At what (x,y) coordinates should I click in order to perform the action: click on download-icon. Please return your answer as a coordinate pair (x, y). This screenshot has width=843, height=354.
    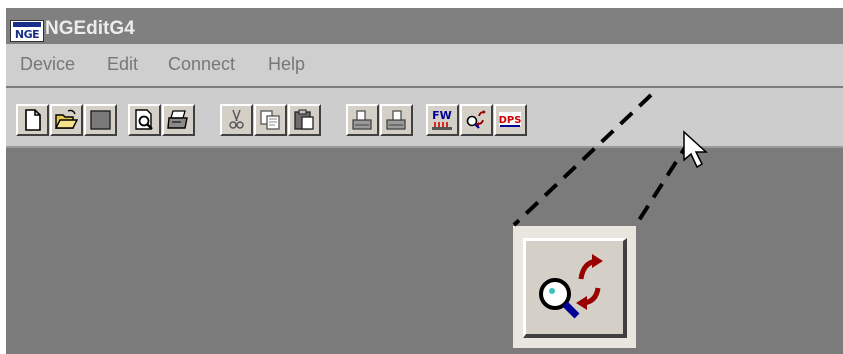
    Looking at the image, I should click on (396, 120).